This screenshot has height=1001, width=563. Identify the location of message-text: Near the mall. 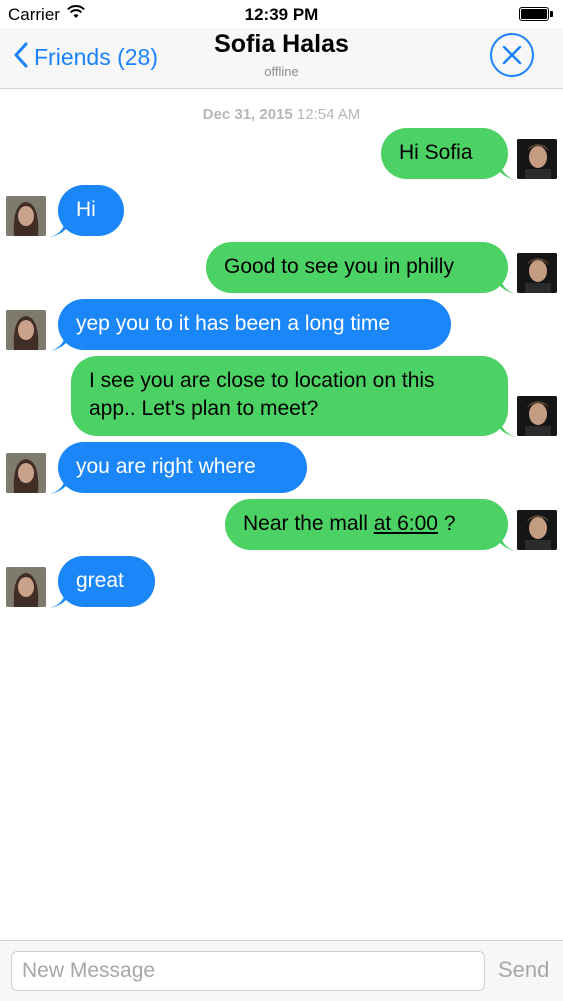
(305, 523).